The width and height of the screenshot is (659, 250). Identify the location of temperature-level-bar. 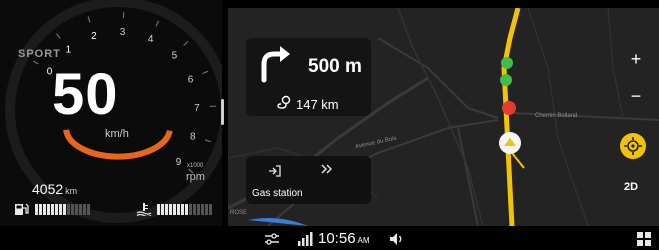
(184, 209).